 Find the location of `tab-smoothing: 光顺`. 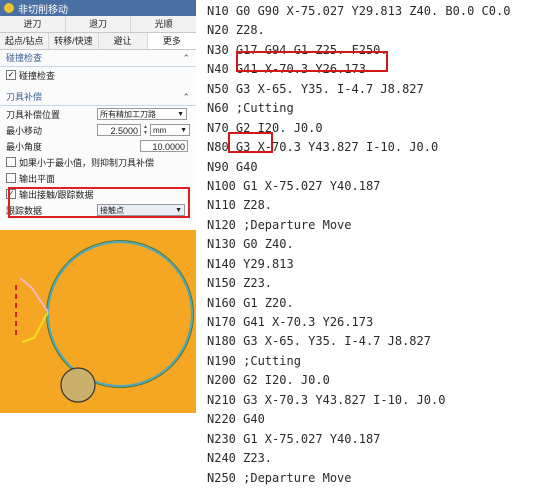

tab-smoothing: 光顺 is located at coordinates (163, 24).